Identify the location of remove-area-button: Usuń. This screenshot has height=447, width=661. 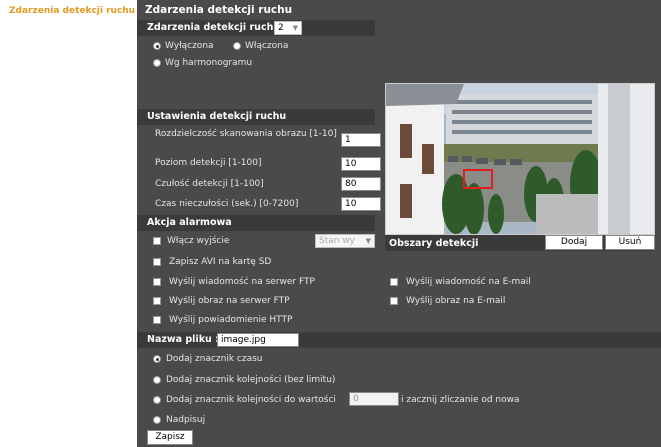
(630, 242).